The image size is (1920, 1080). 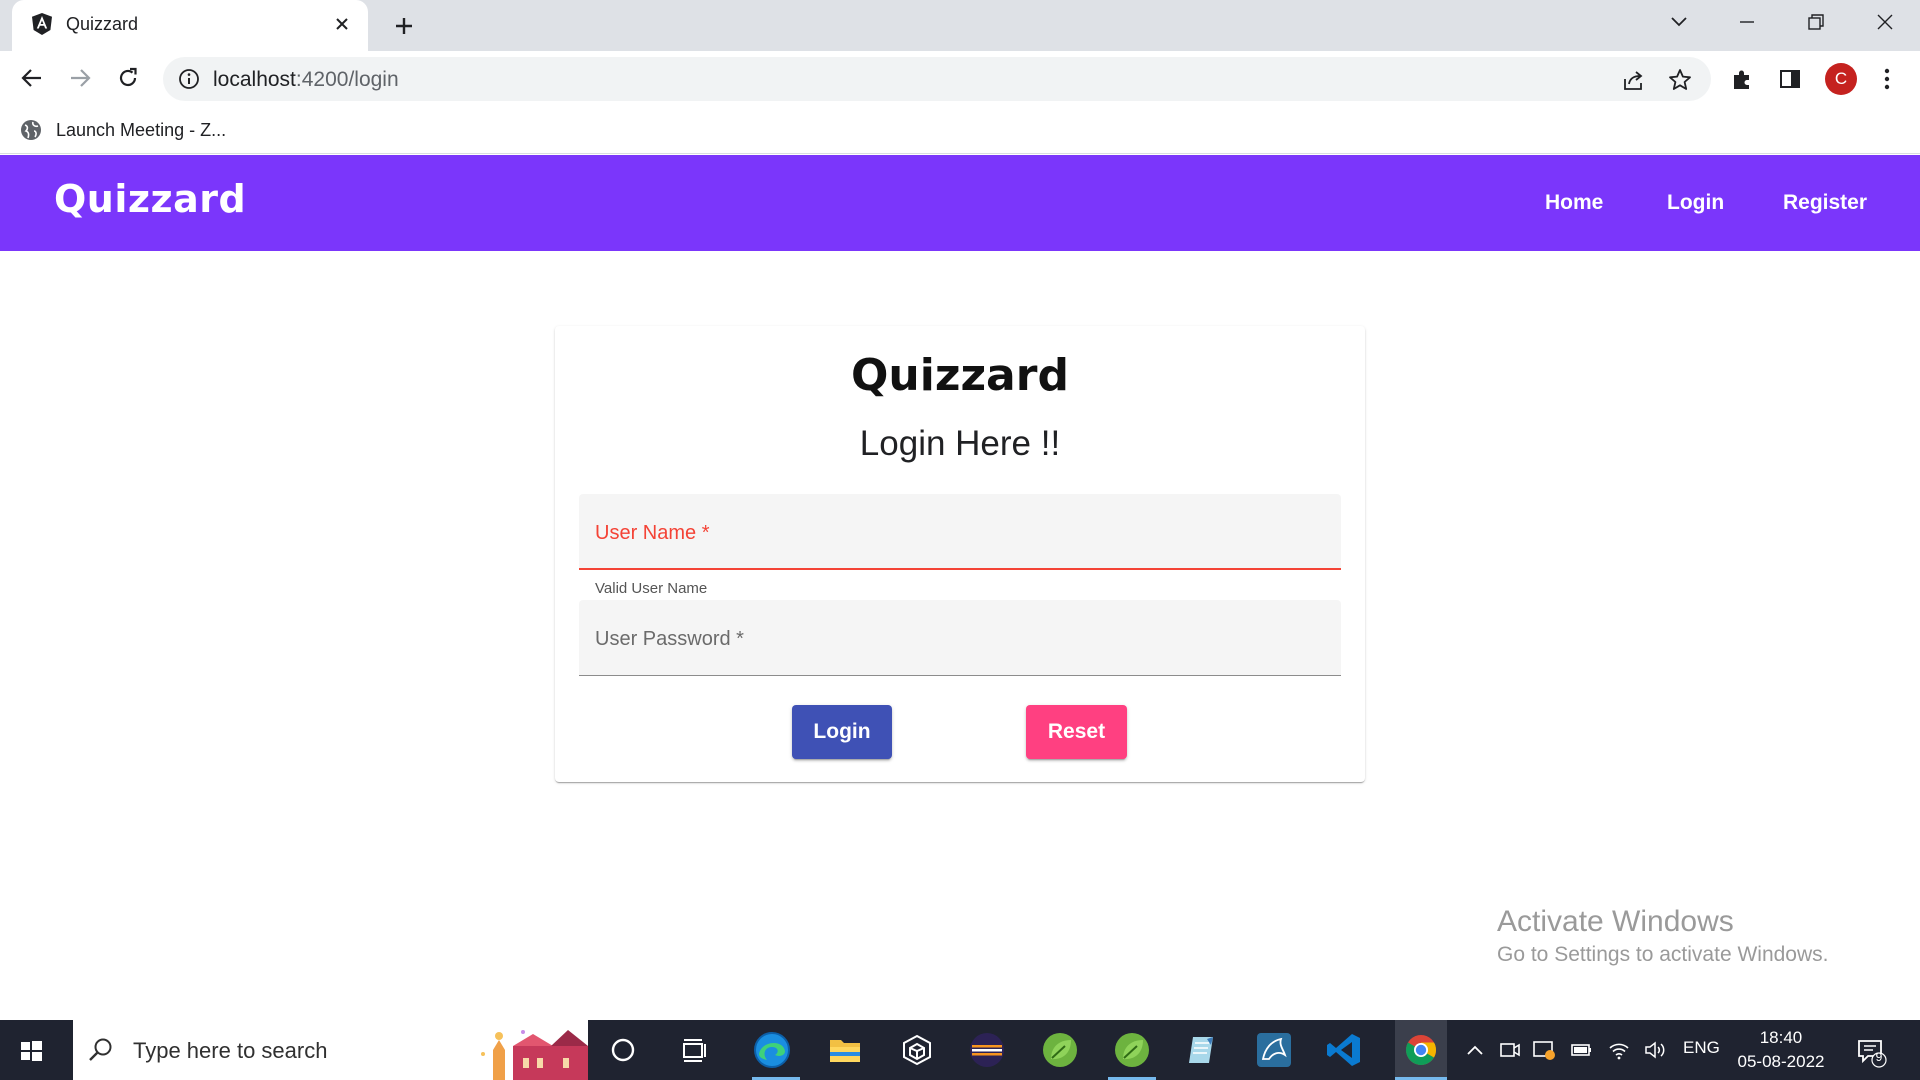 What do you see at coordinates (960, 203) in the screenshot?
I see `app-navbar: Quizzard Home Login Register` at bounding box center [960, 203].